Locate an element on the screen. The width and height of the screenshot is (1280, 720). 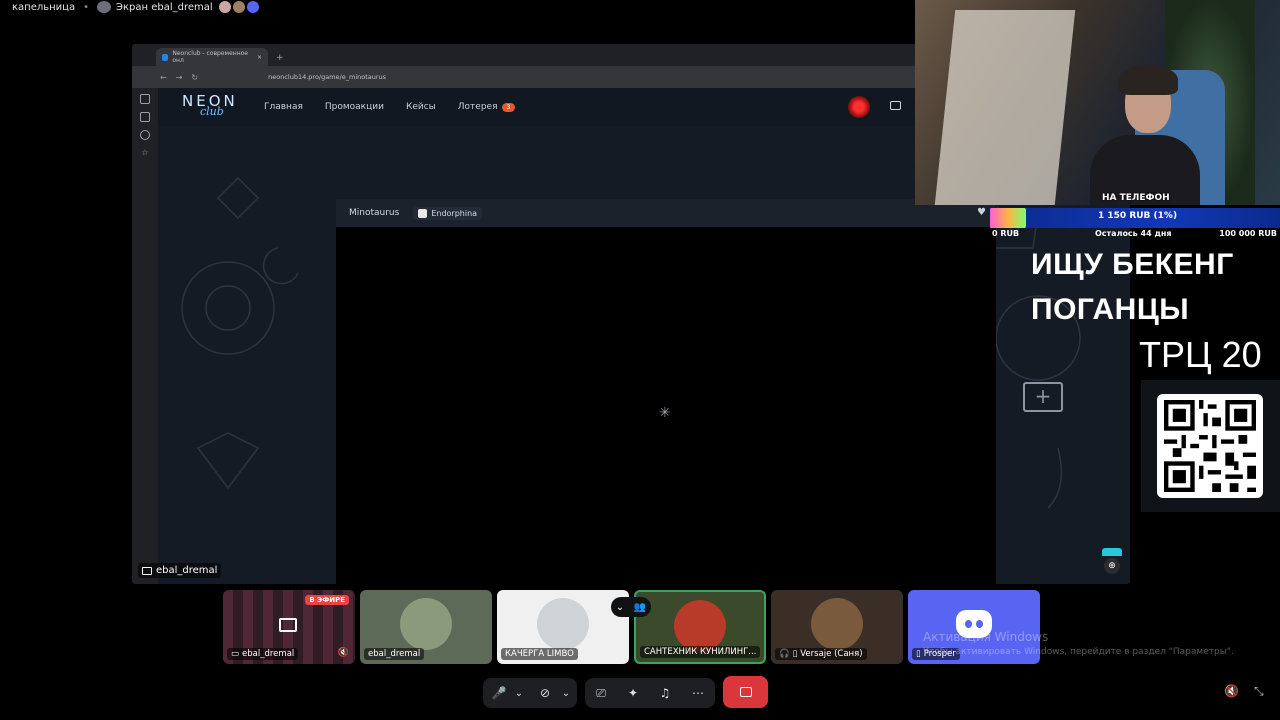
webcam-background-wall is located at coordinates (1005, 107).